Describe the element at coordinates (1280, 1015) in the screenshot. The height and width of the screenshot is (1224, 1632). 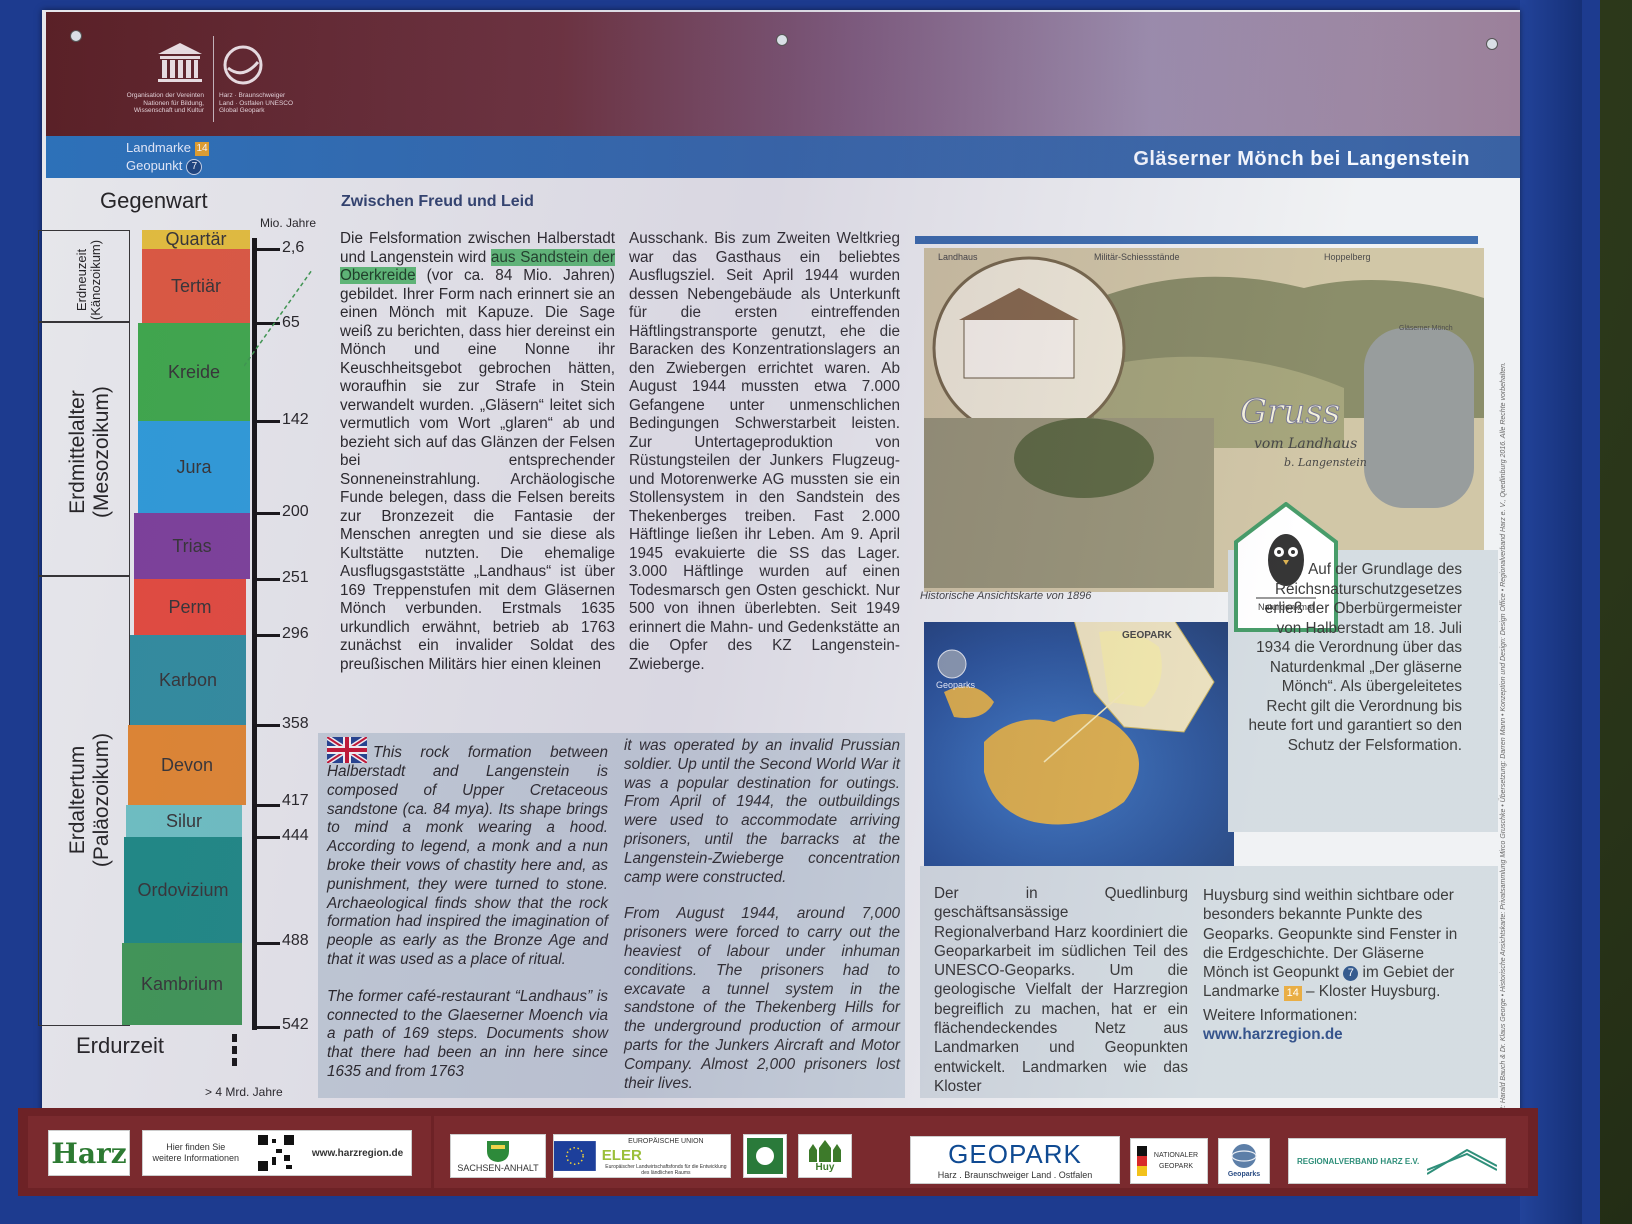
I see `more-info-label: Weitere Informationen:` at that location.